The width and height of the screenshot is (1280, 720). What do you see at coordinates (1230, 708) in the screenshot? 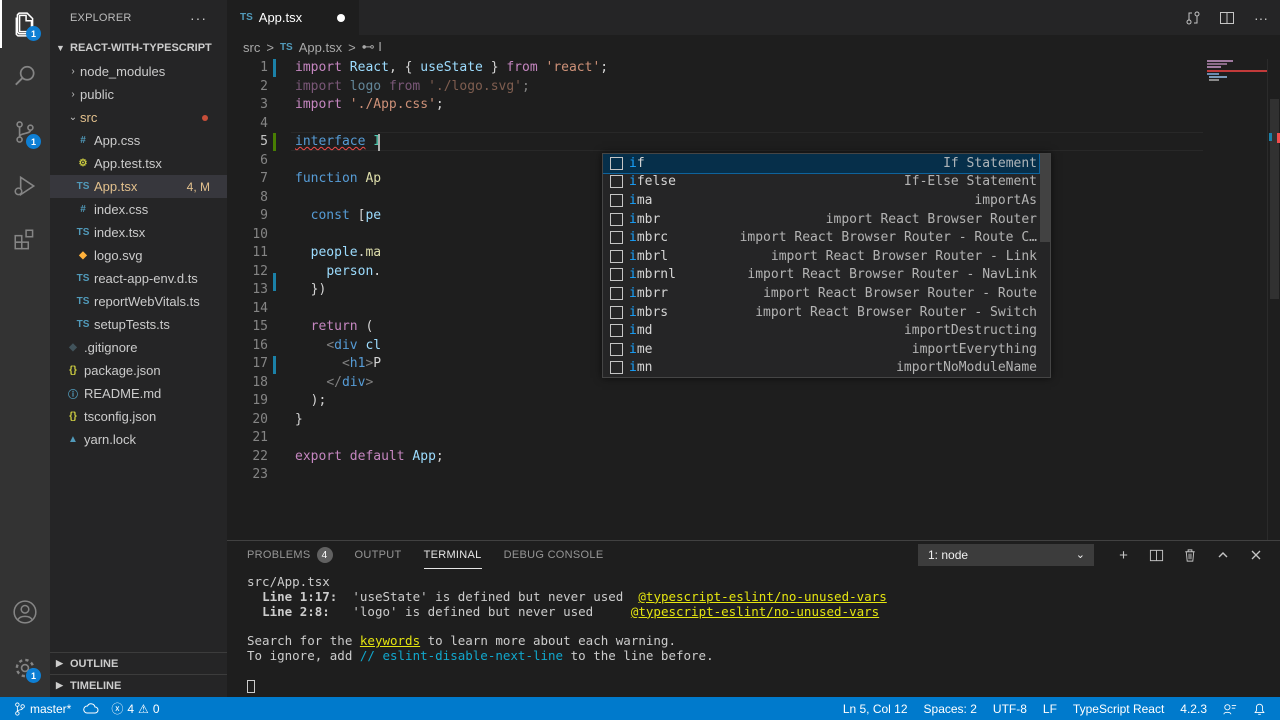
I see `feedback-icon` at bounding box center [1230, 708].